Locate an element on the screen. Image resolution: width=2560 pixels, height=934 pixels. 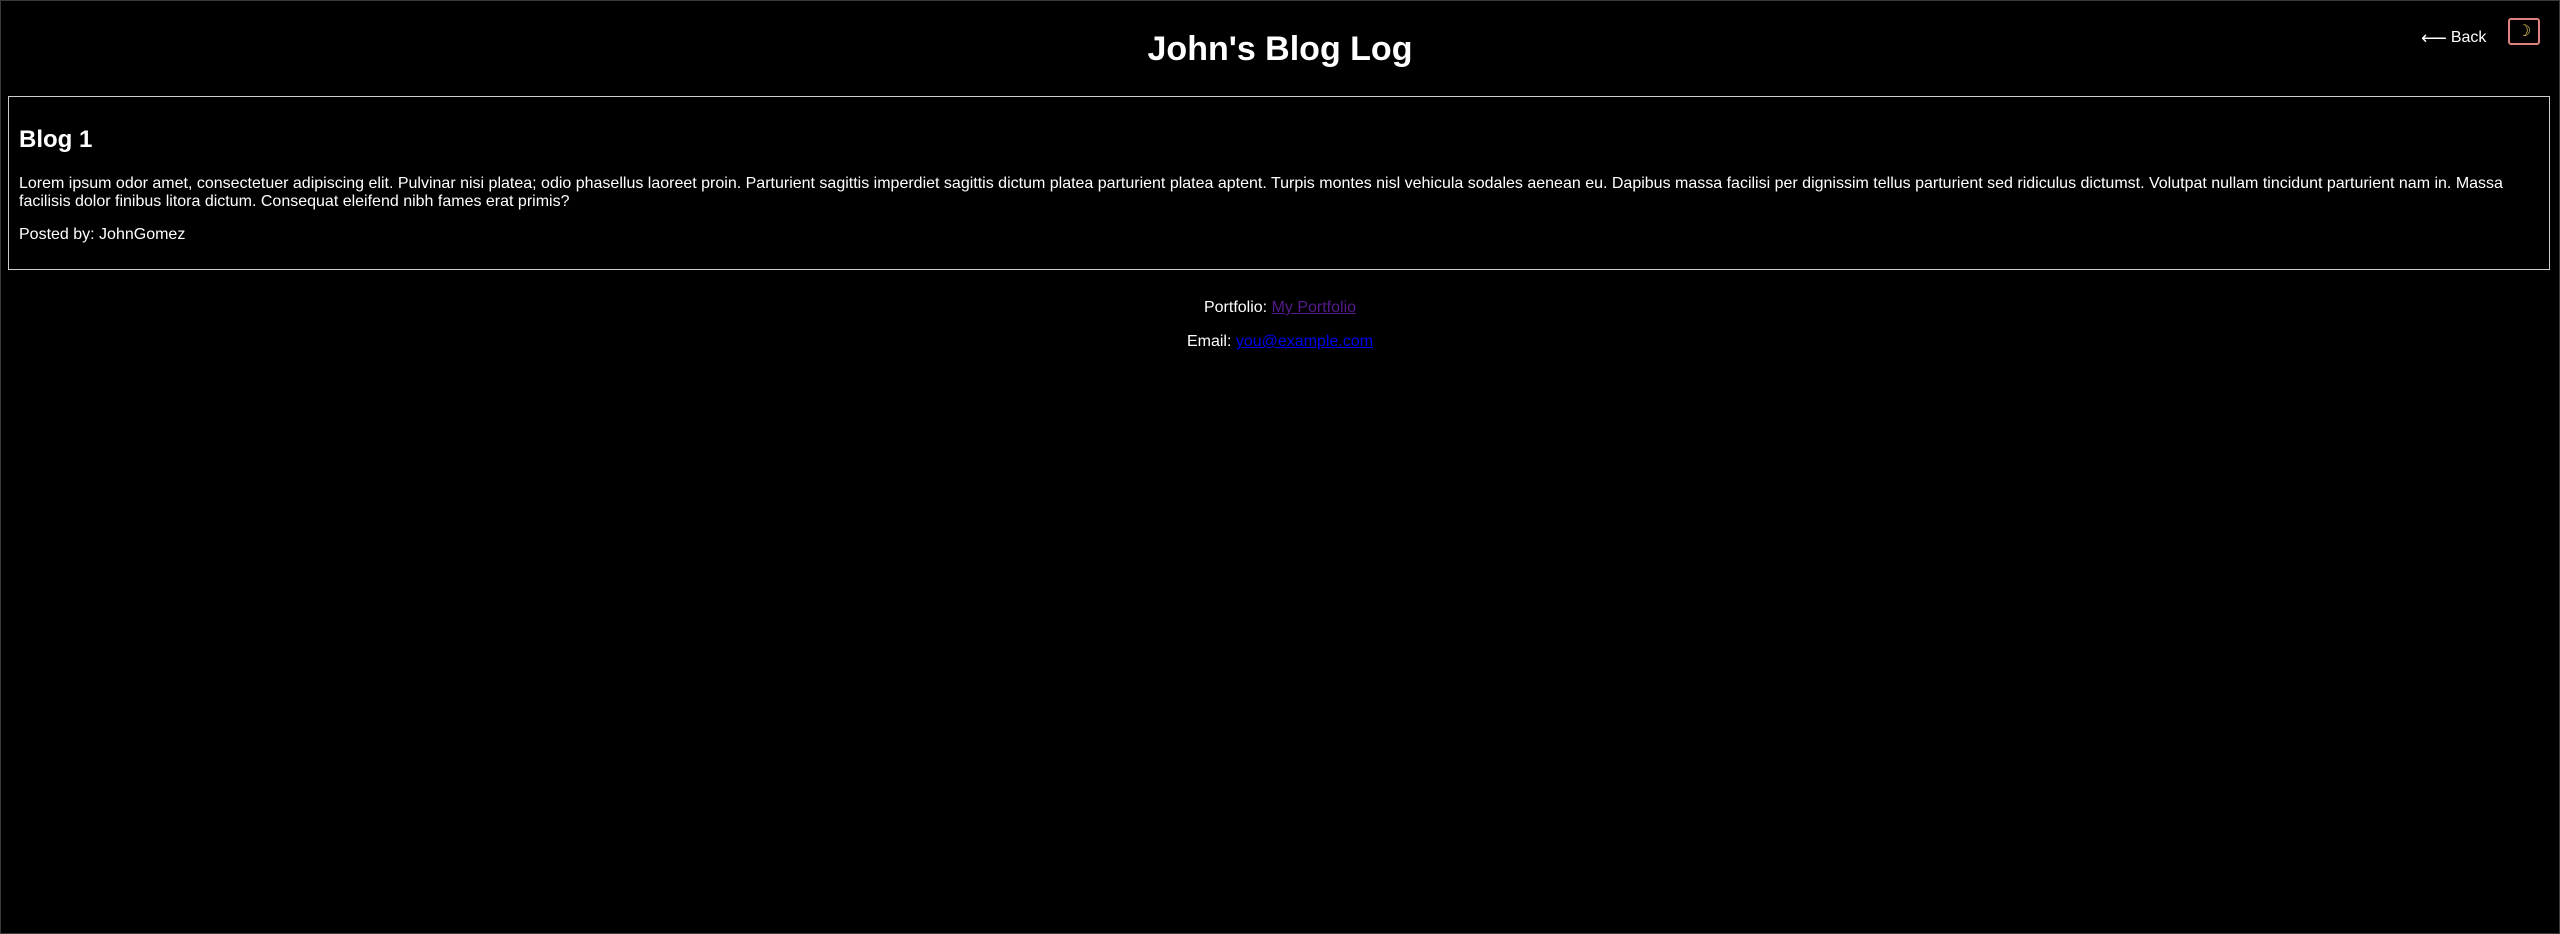
back-link: ⟵ Back is located at coordinates (2453, 38).